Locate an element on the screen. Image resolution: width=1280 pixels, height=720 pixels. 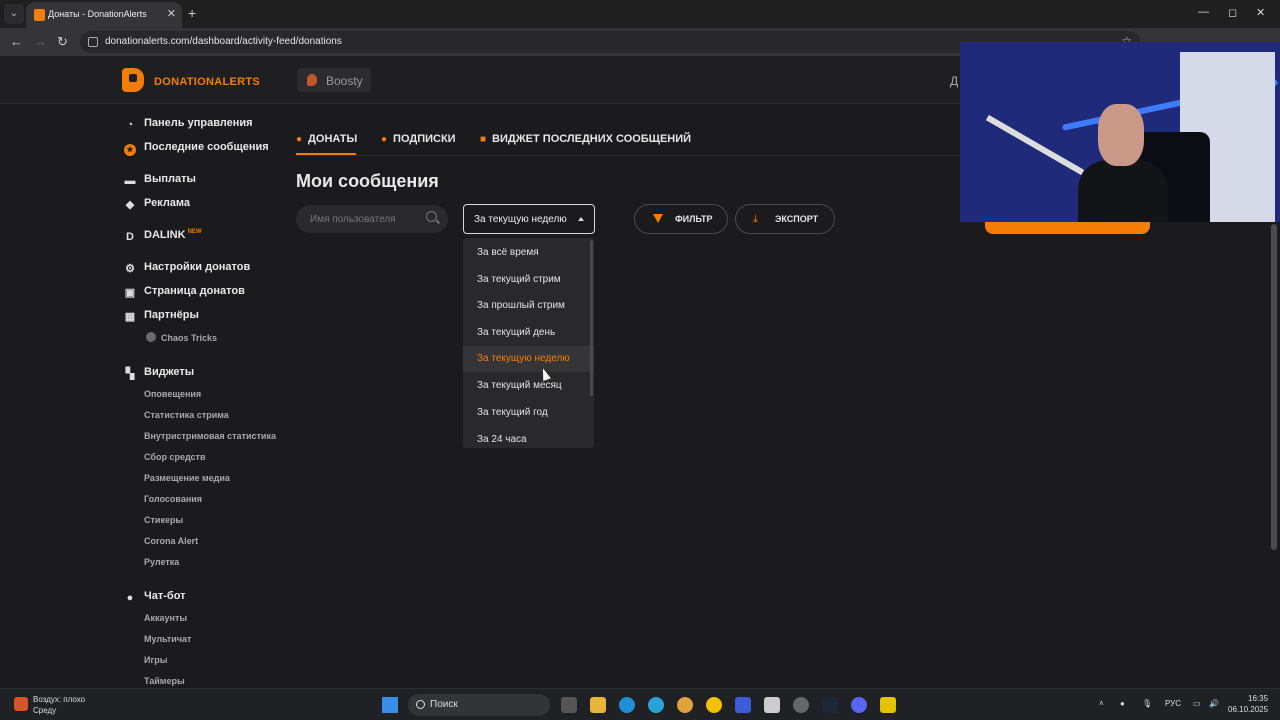
sidebar-item-chatbot: ● Чат-бот is located at coordinates (155, 597).